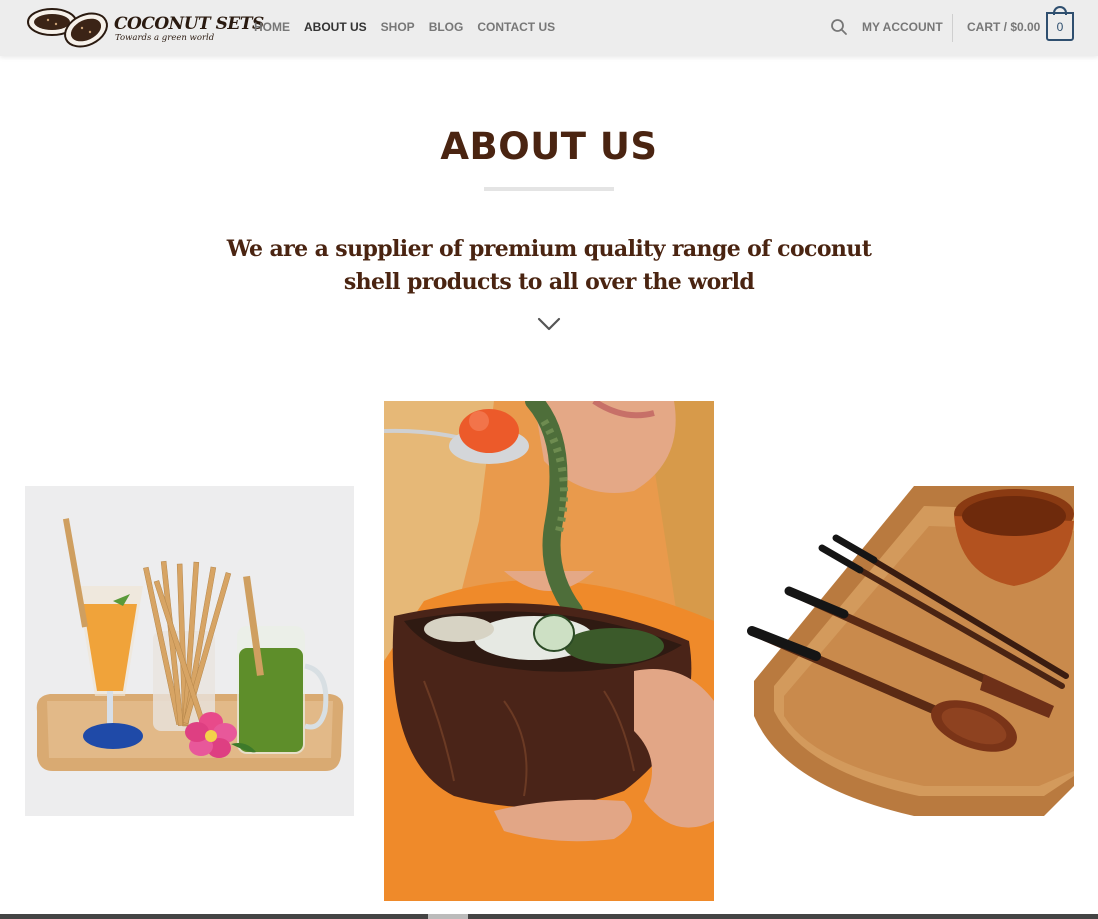 The height and width of the screenshot is (919, 1098). Describe the element at coordinates (516, 27) in the screenshot. I see `nav-contact-us: CONTACT US` at that location.